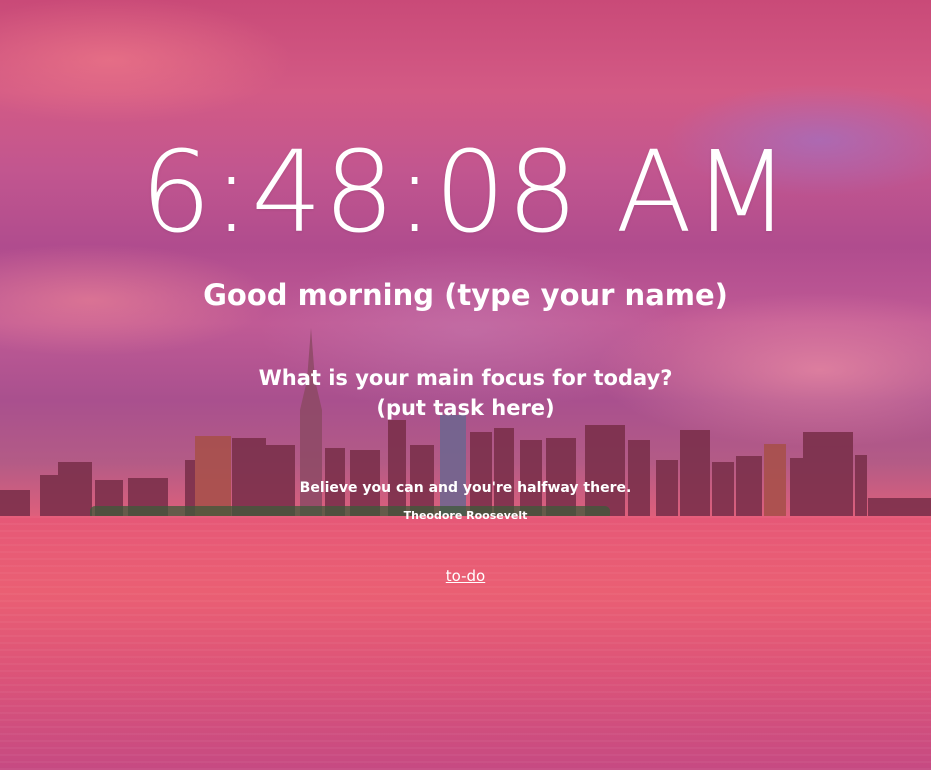 The height and width of the screenshot is (770, 931). Describe the element at coordinates (465, 515) in the screenshot. I see `quote-author: Theodore Roosevelt` at that location.